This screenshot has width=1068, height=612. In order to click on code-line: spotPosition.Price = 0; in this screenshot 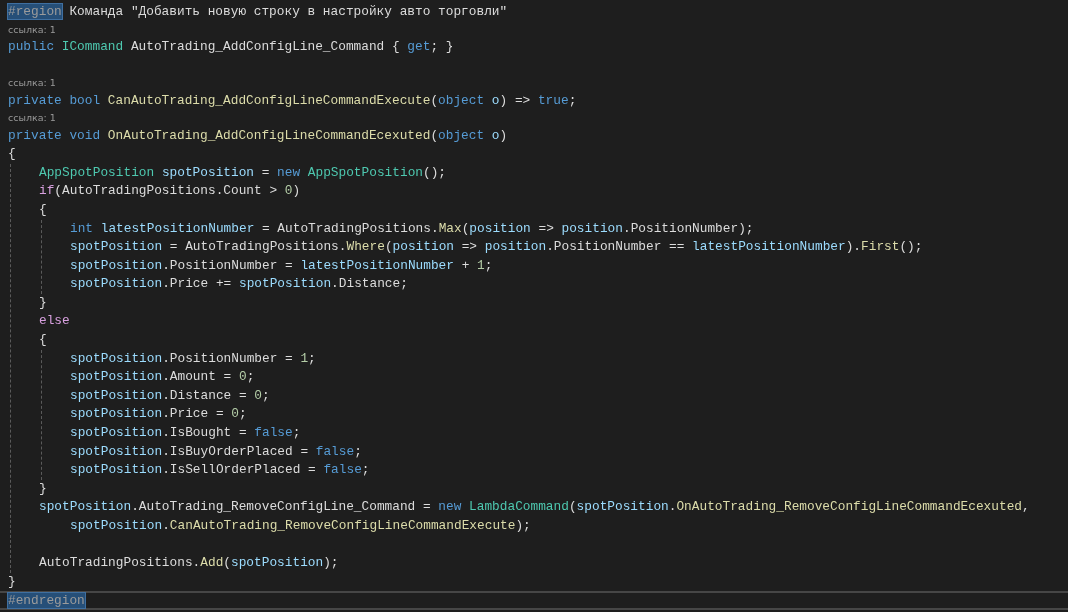, I will do `click(159, 414)`.